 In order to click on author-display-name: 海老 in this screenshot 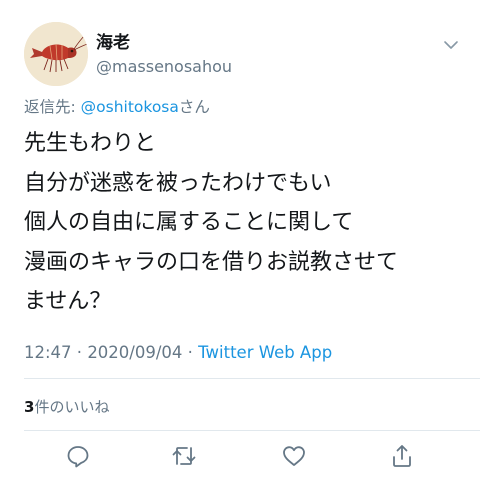, I will do `click(113, 43)`.